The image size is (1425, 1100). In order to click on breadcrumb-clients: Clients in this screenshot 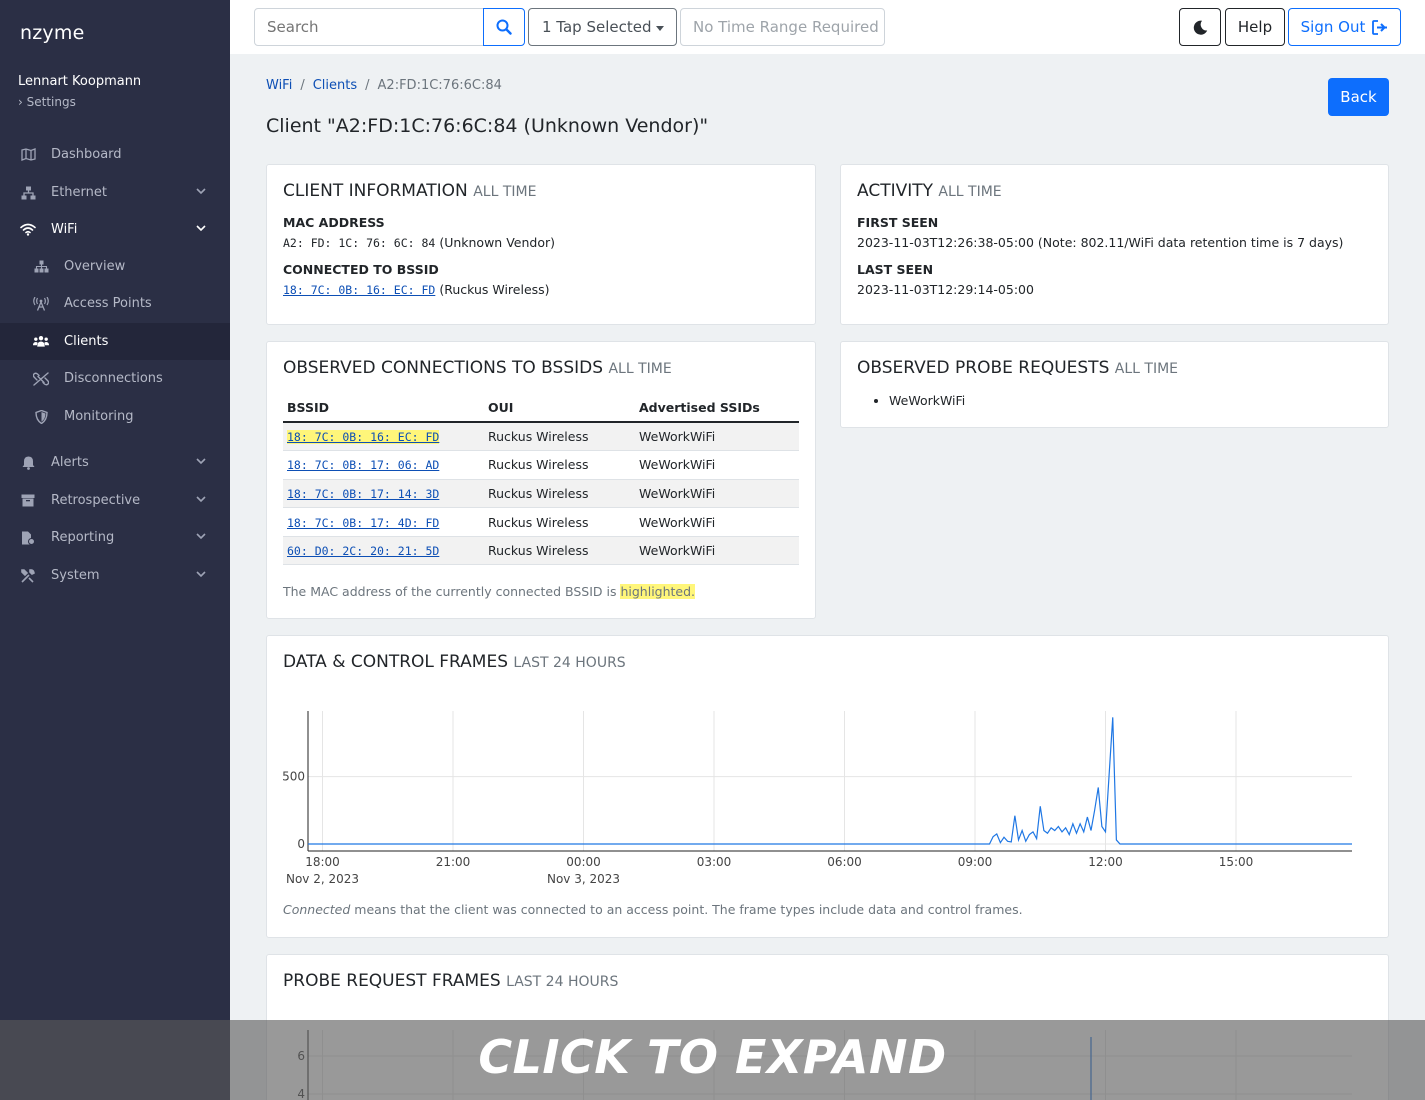, I will do `click(335, 85)`.